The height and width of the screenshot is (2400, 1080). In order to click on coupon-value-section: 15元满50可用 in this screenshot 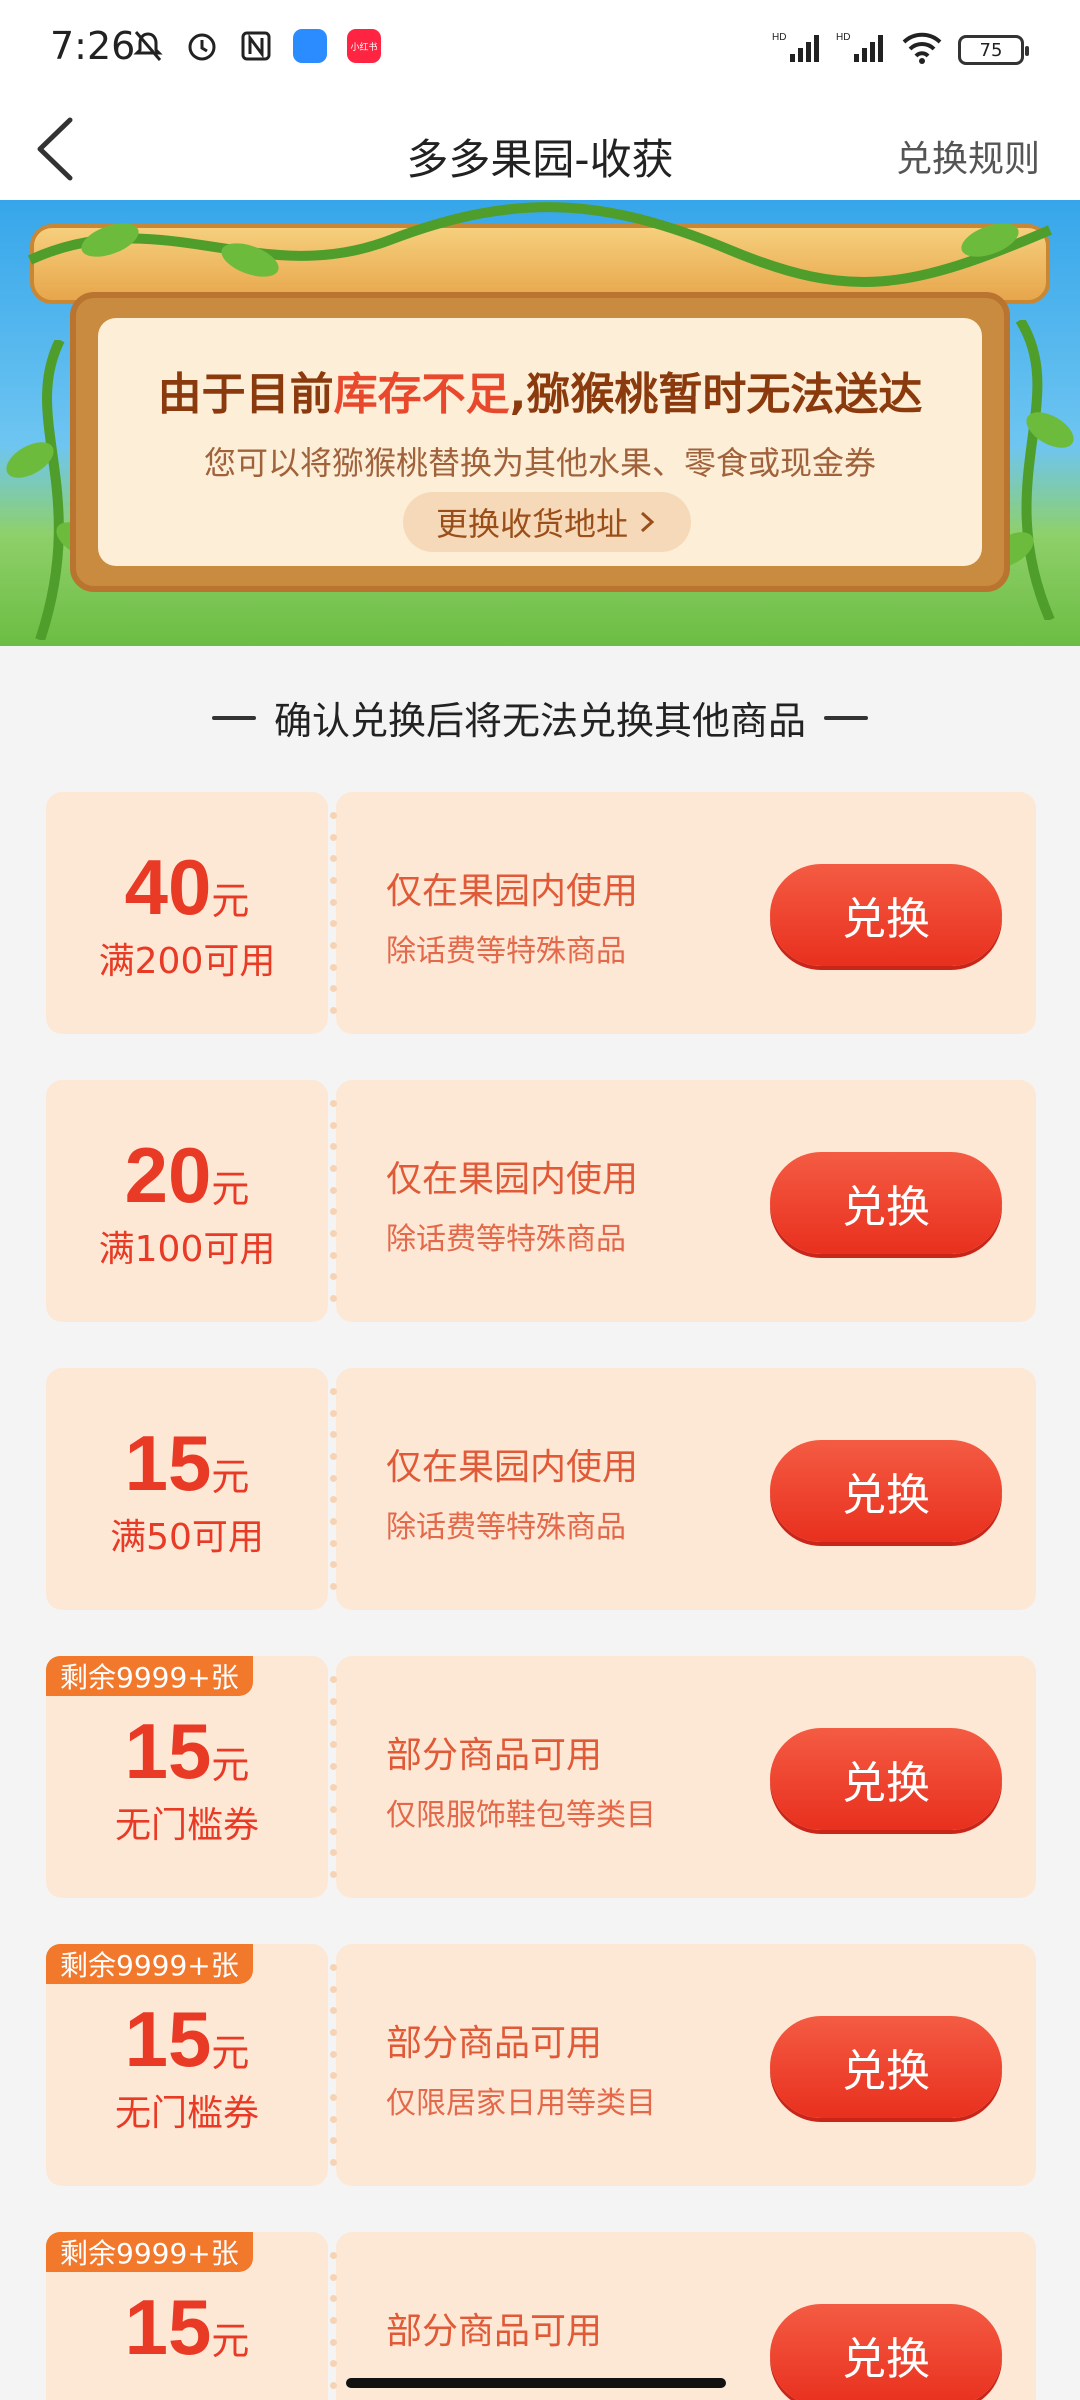, I will do `click(187, 1489)`.